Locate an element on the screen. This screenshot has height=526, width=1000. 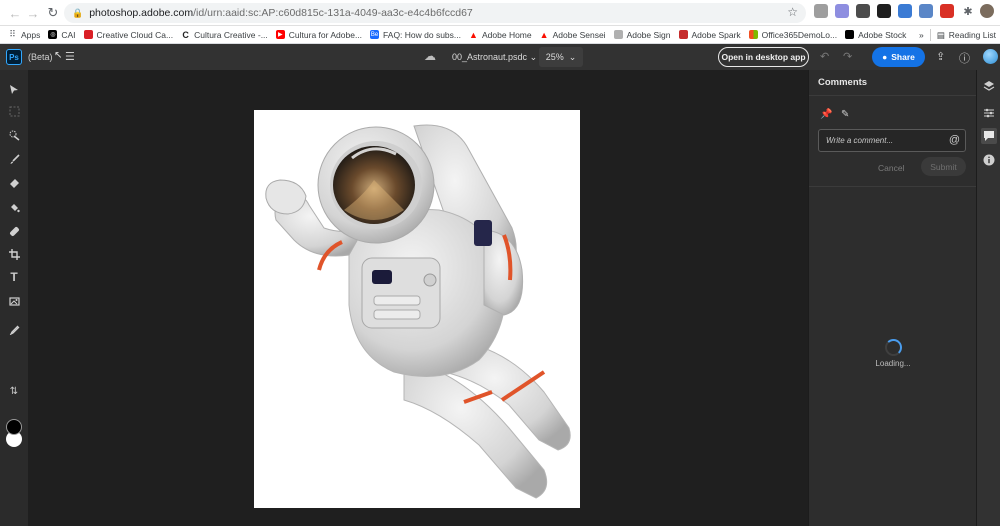
more-bookmarks-button: » is located at coordinates (921, 35).